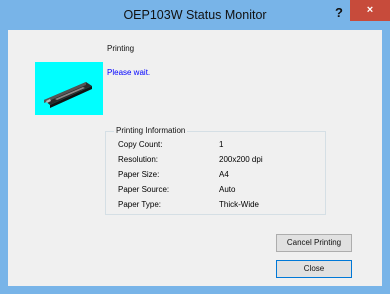 This screenshot has width=390, height=294. I want to click on mobile-printer-icon, so click(68, 95).